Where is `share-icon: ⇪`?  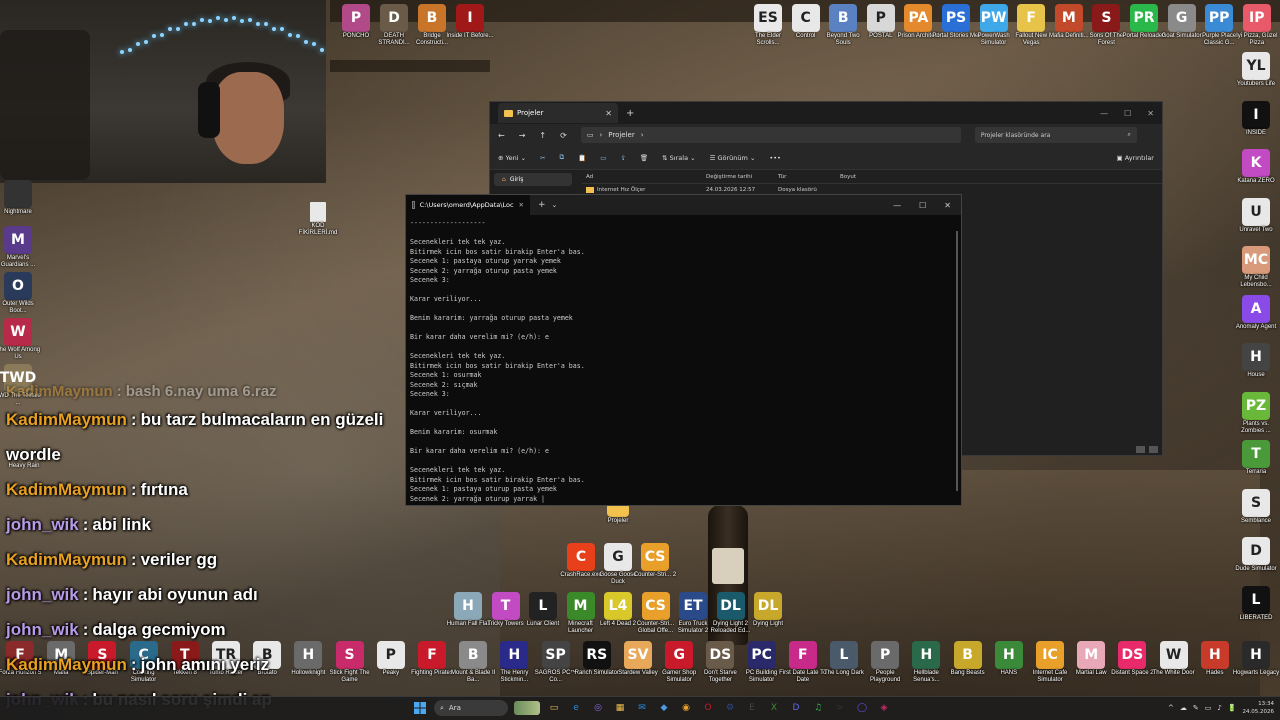
share-icon: ⇪ is located at coordinates (622, 158).